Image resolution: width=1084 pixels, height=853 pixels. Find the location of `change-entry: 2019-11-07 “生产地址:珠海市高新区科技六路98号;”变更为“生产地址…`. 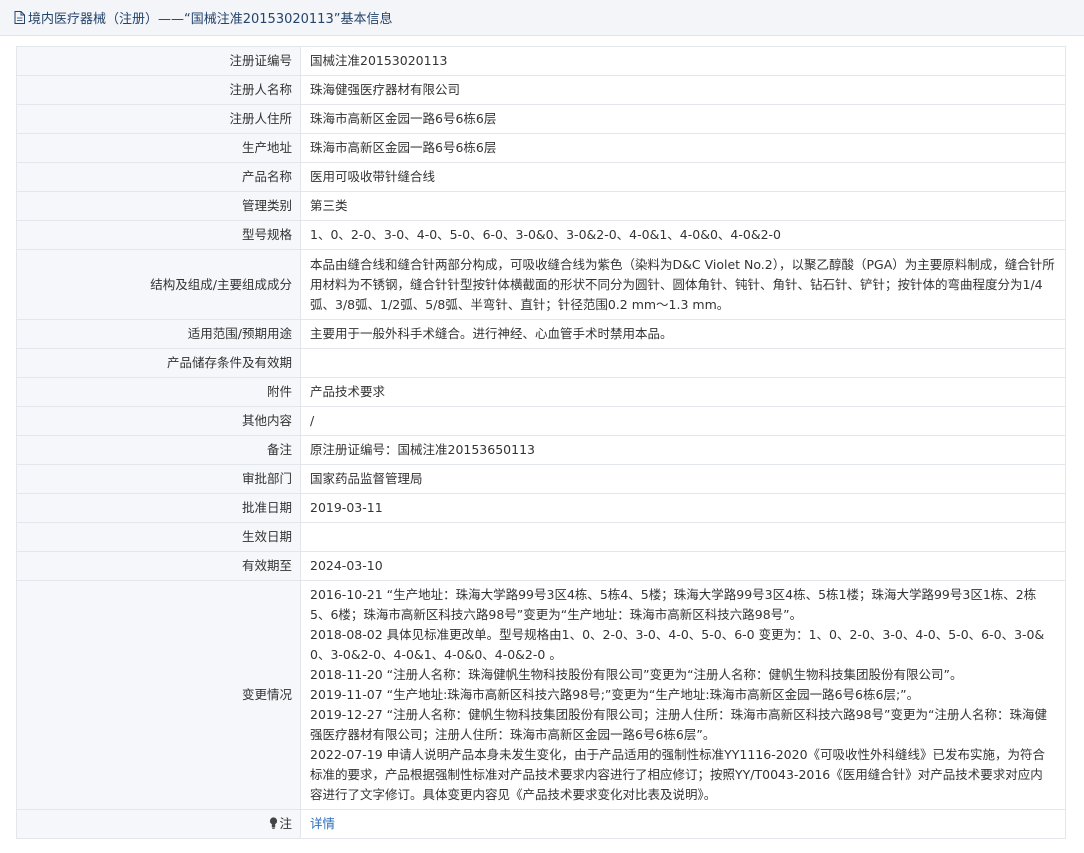

change-entry: 2019-11-07 “生产地址:珠海市高新区科技六路98号;”变更为“生产地址… is located at coordinates (615, 694).